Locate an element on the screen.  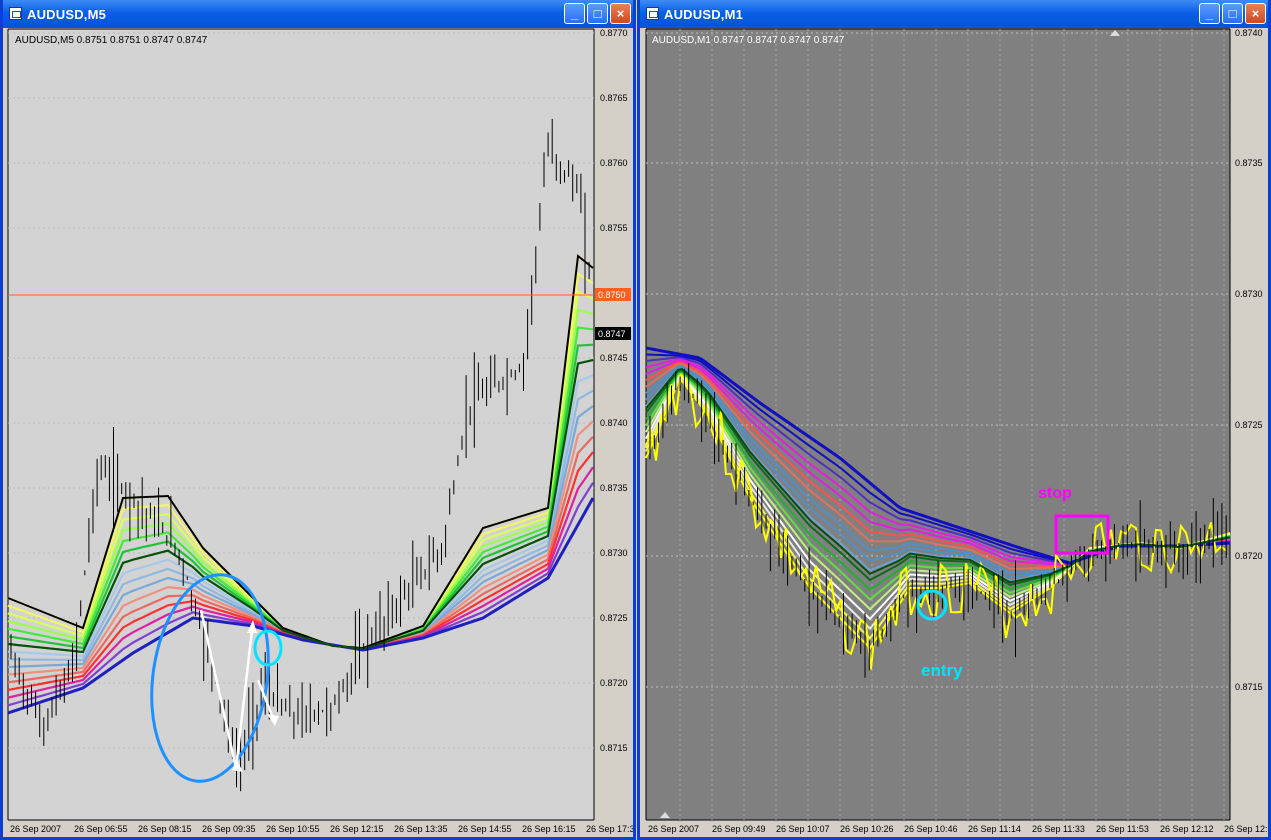
time-tick-label: 26 Sep 09:35 is located at coordinates (229, 829).